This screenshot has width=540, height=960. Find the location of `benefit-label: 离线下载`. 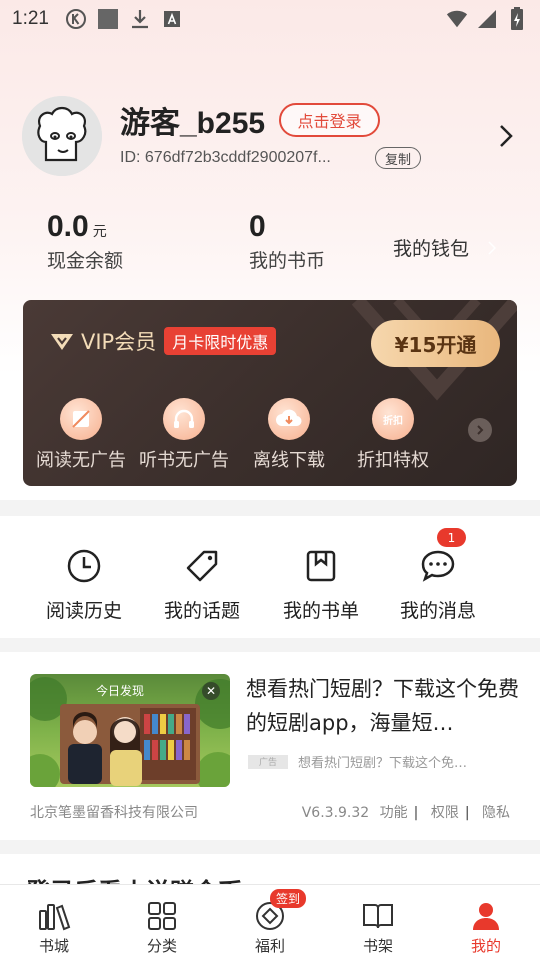

benefit-label: 离线下载 is located at coordinates (289, 460).